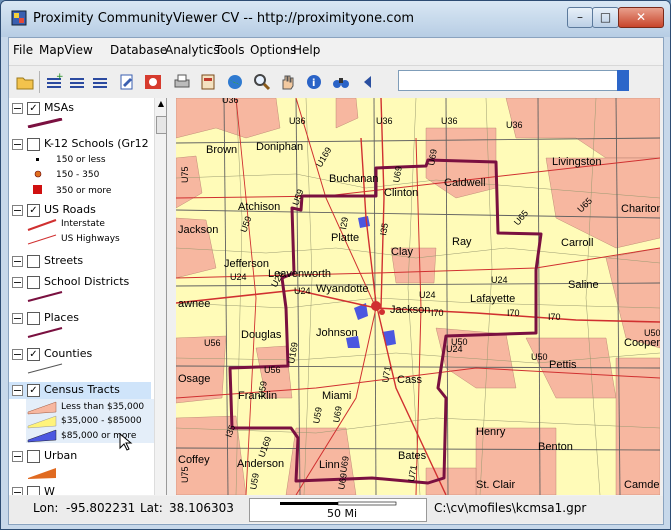 This screenshot has width=671, height=530. What do you see at coordinates (81, 109) in the screenshot?
I see `legend-layer-msas: ✓ MSAs` at bounding box center [81, 109].